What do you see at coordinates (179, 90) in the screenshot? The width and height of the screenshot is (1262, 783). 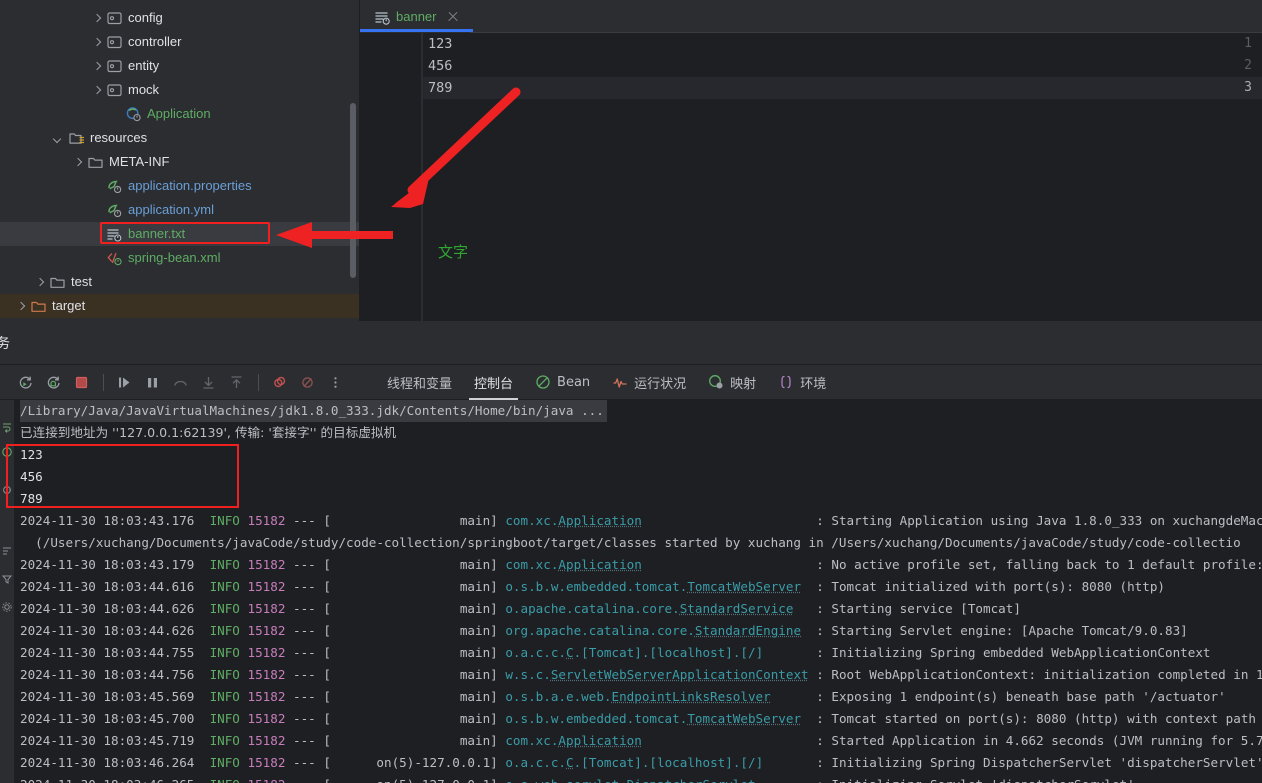 I see `tree-item-mock: mock` at bounding box center [179, 90].